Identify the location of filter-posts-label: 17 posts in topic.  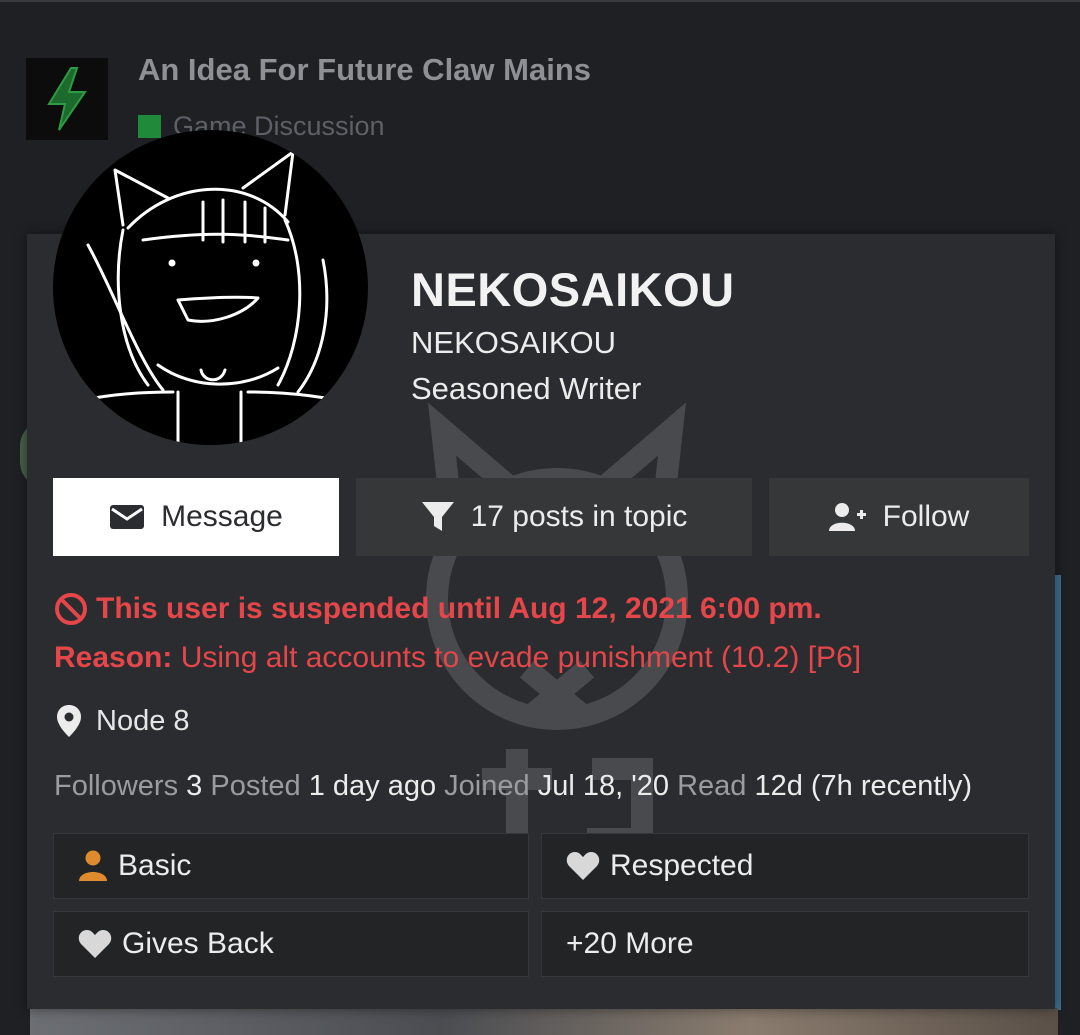
(579, 516).